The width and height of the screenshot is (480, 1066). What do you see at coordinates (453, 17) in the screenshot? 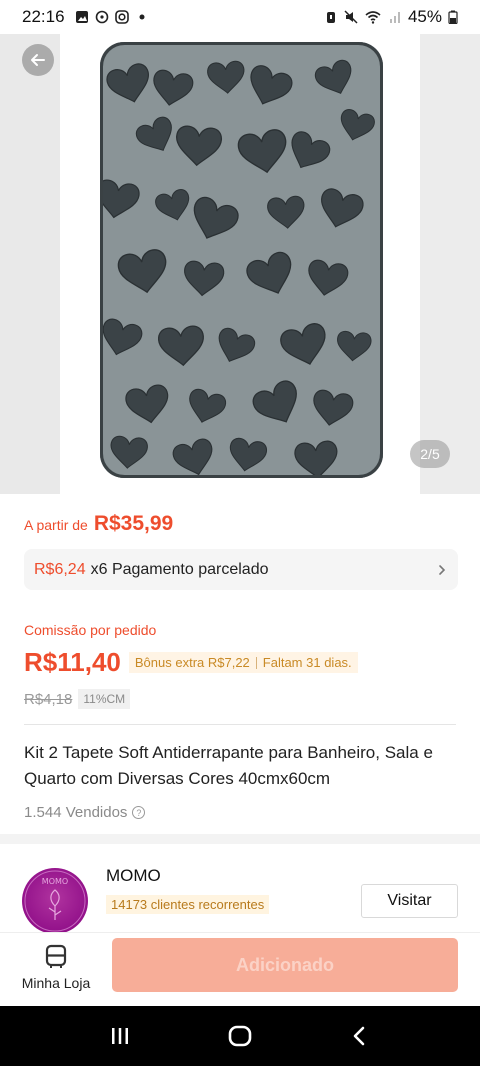
I see `battery-icon` at bounding box center [453, 17].